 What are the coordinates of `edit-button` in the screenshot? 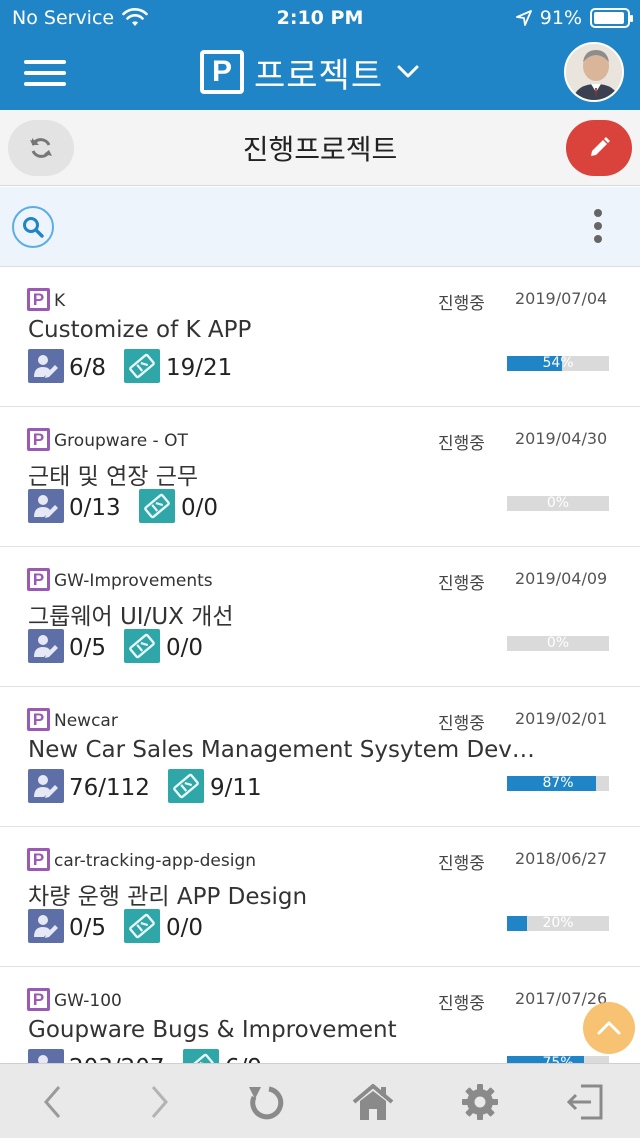 It's located at (599, 148).